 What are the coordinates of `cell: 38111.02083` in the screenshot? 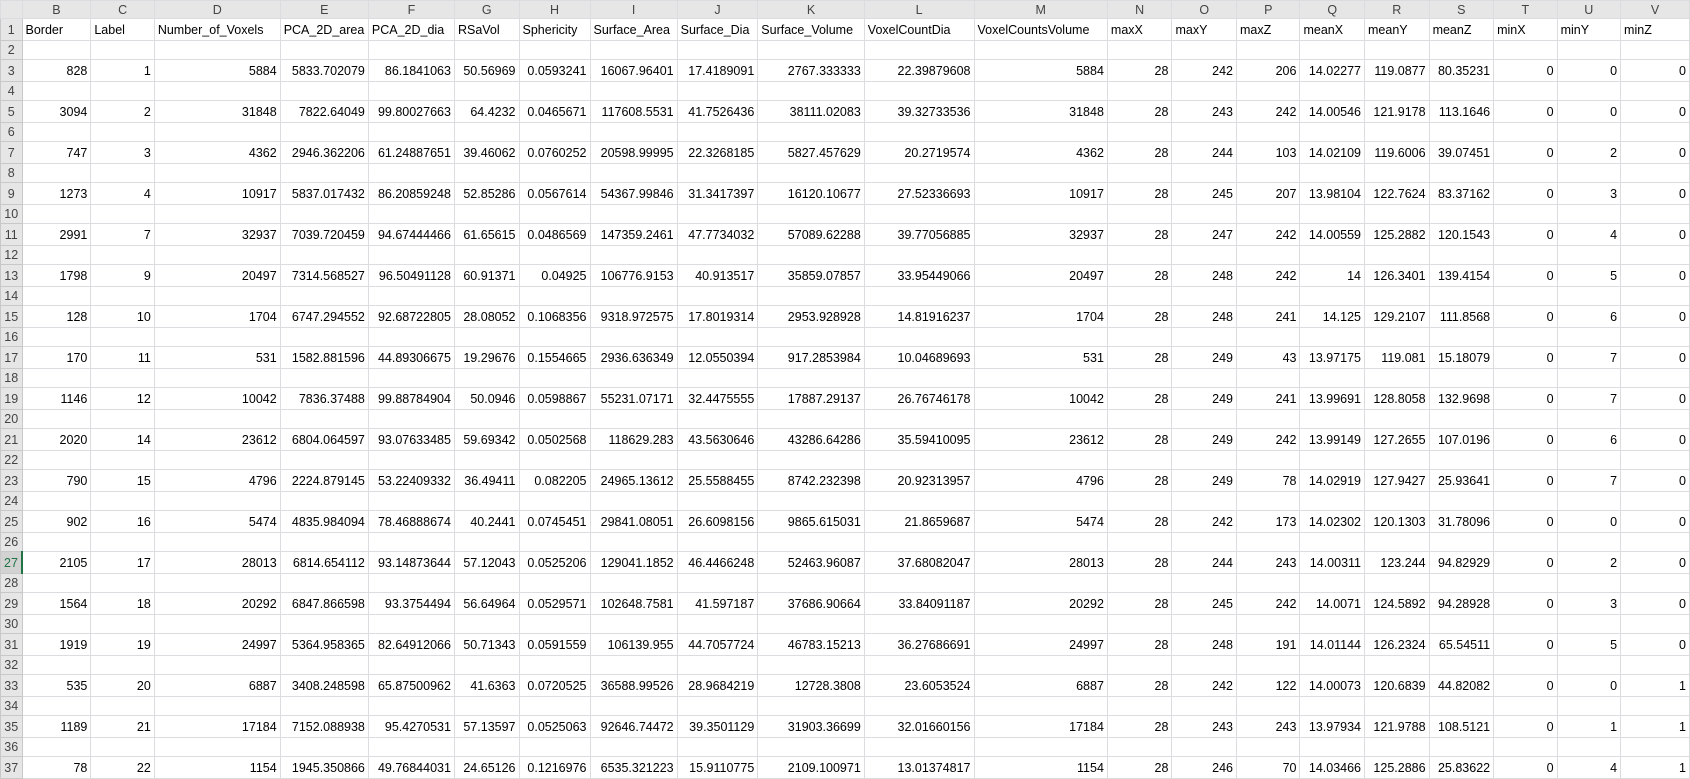 It's located at (811, 111).